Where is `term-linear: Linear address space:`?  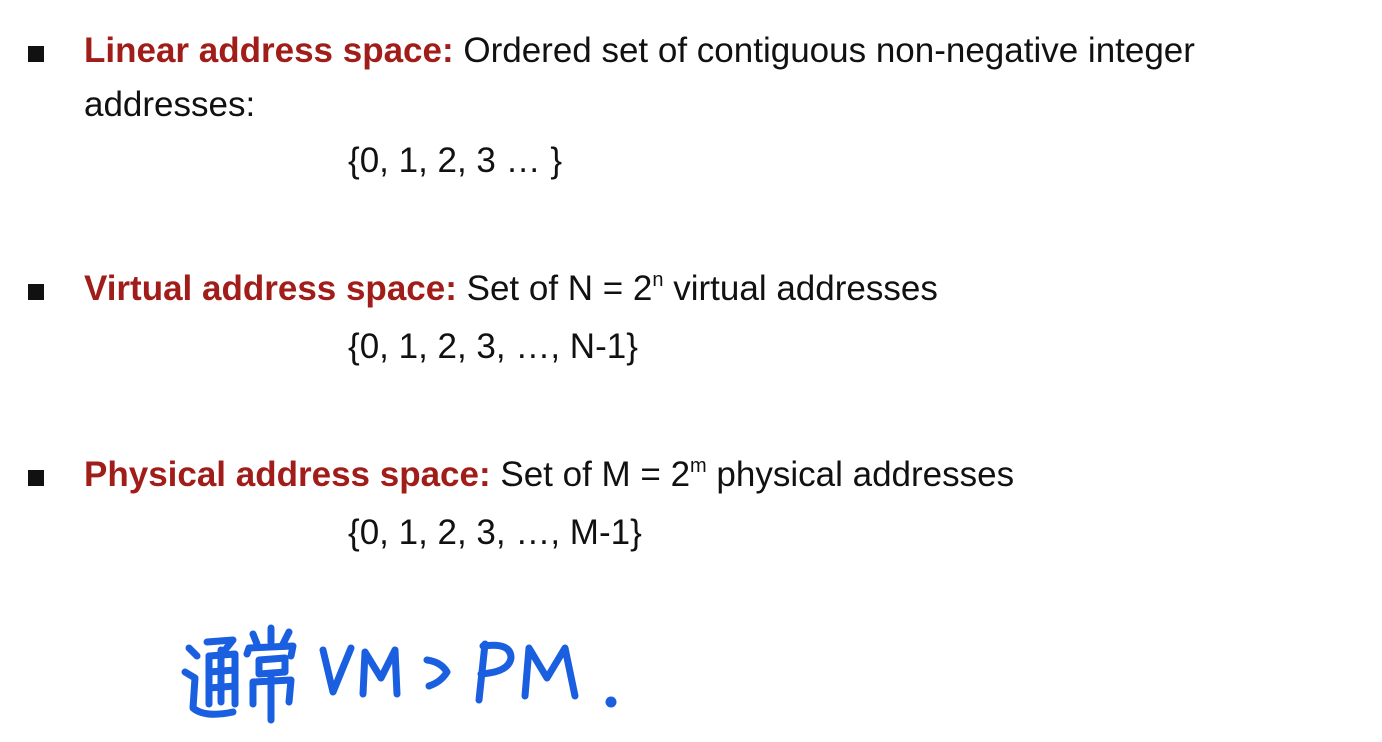
term-linear: Linear address space: is located at coordinates (269, 50).